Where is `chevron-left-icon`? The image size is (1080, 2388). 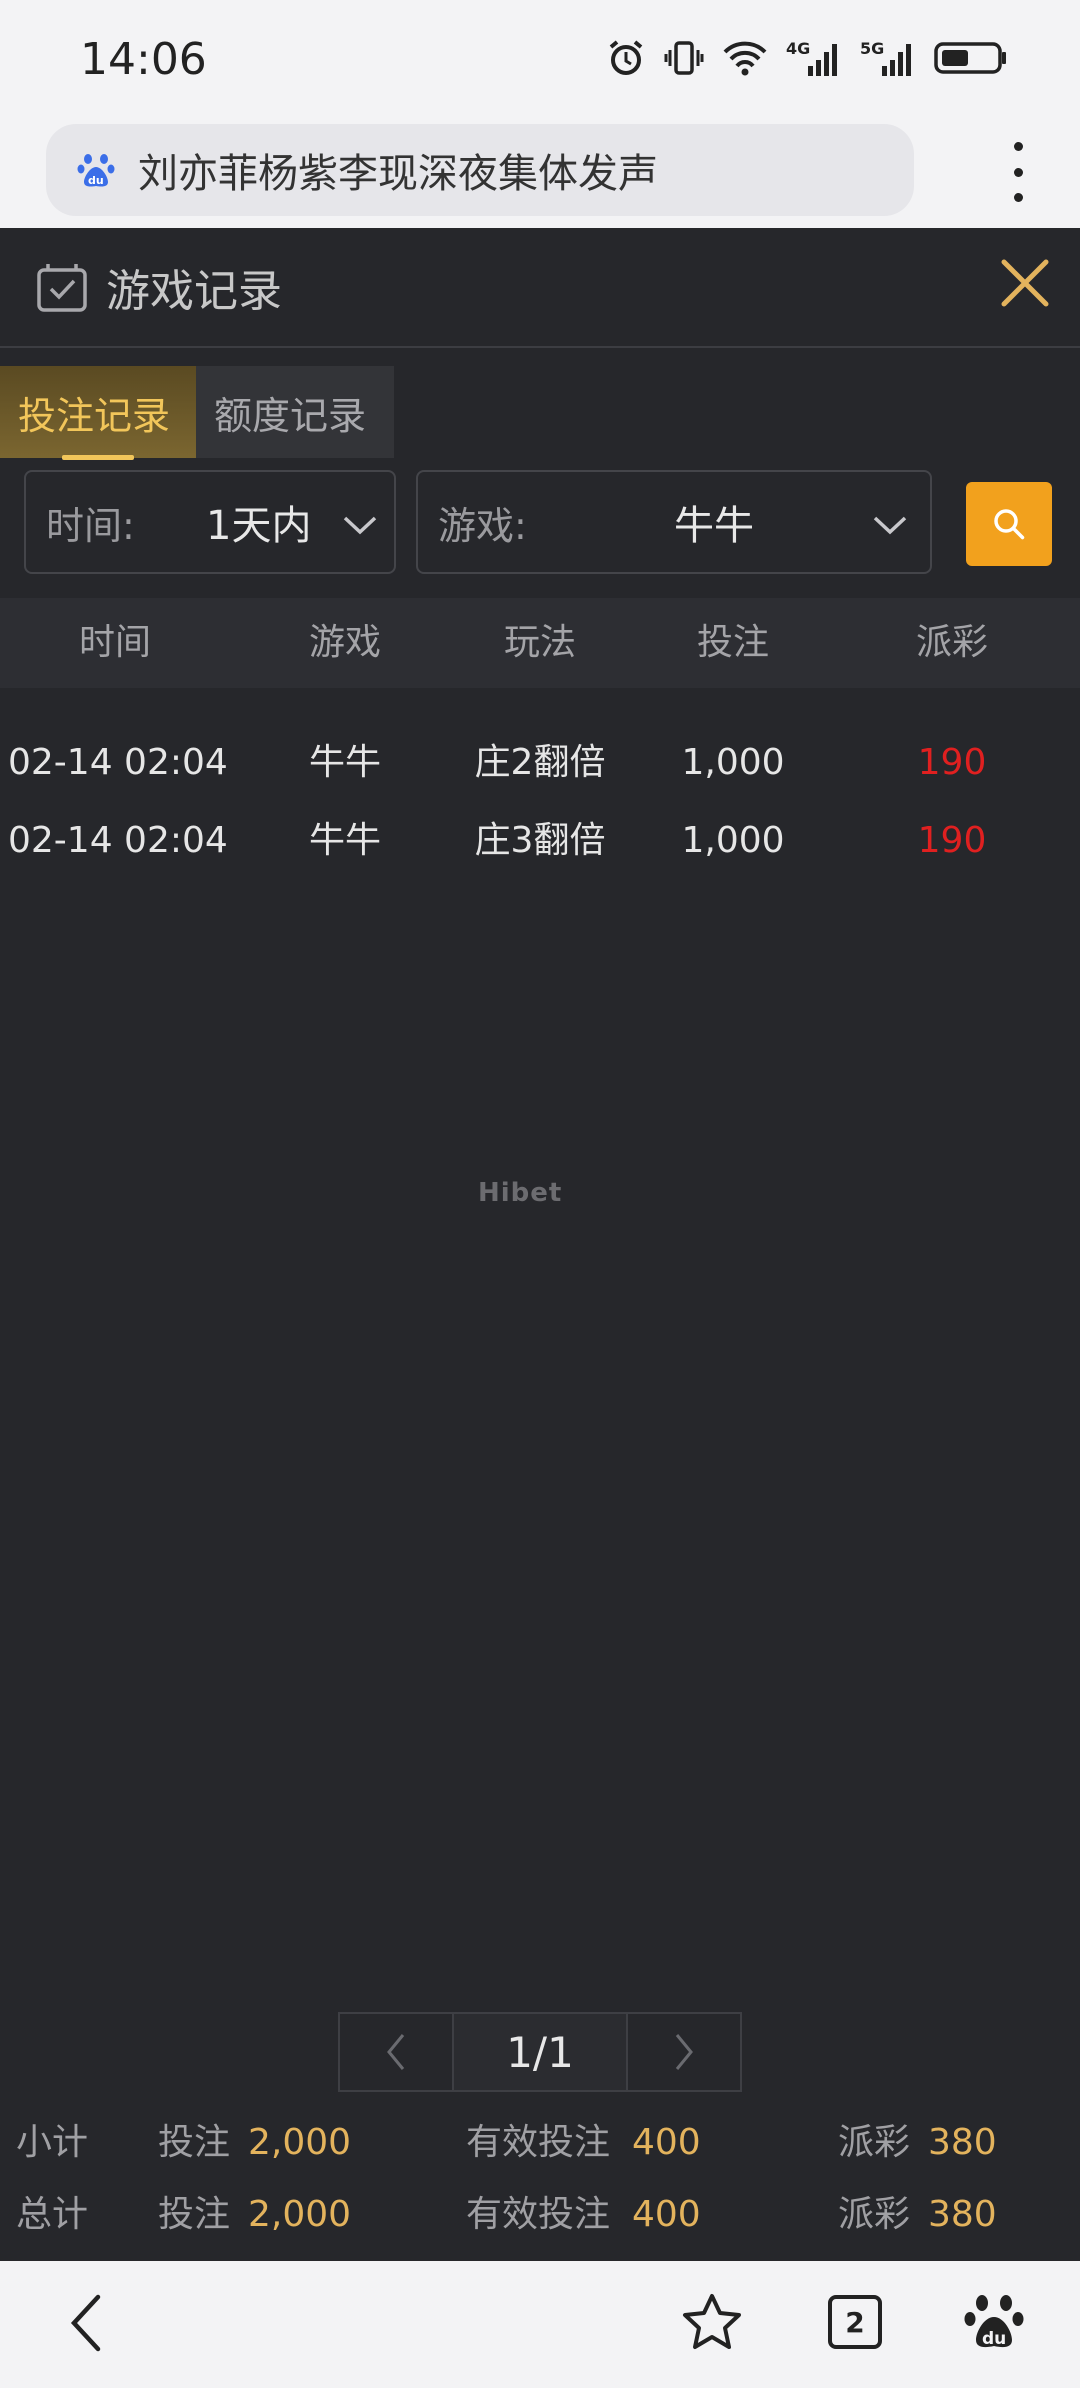 chevron-left-icon is located at coordinates (396, 2052).